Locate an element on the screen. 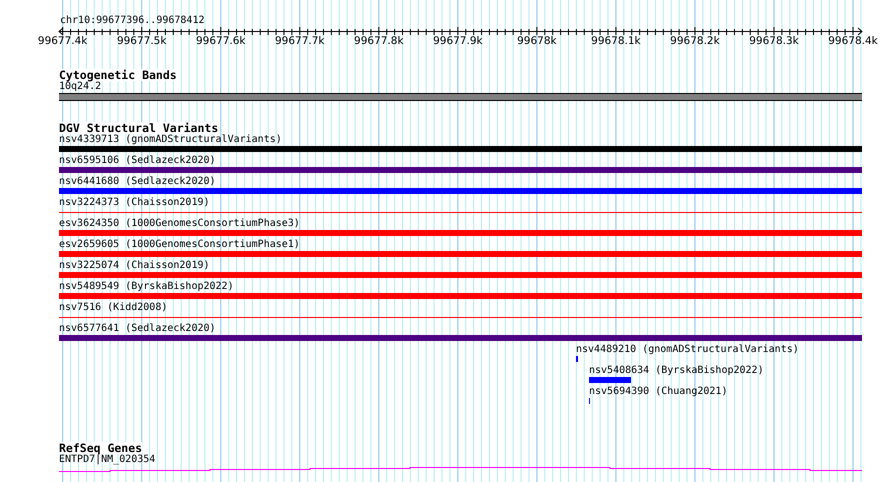 The width and height of the screenshot is (890, 482). variant-label: nsv6441680 (Sedlazeck2020) is located at coordinates (137, 182).